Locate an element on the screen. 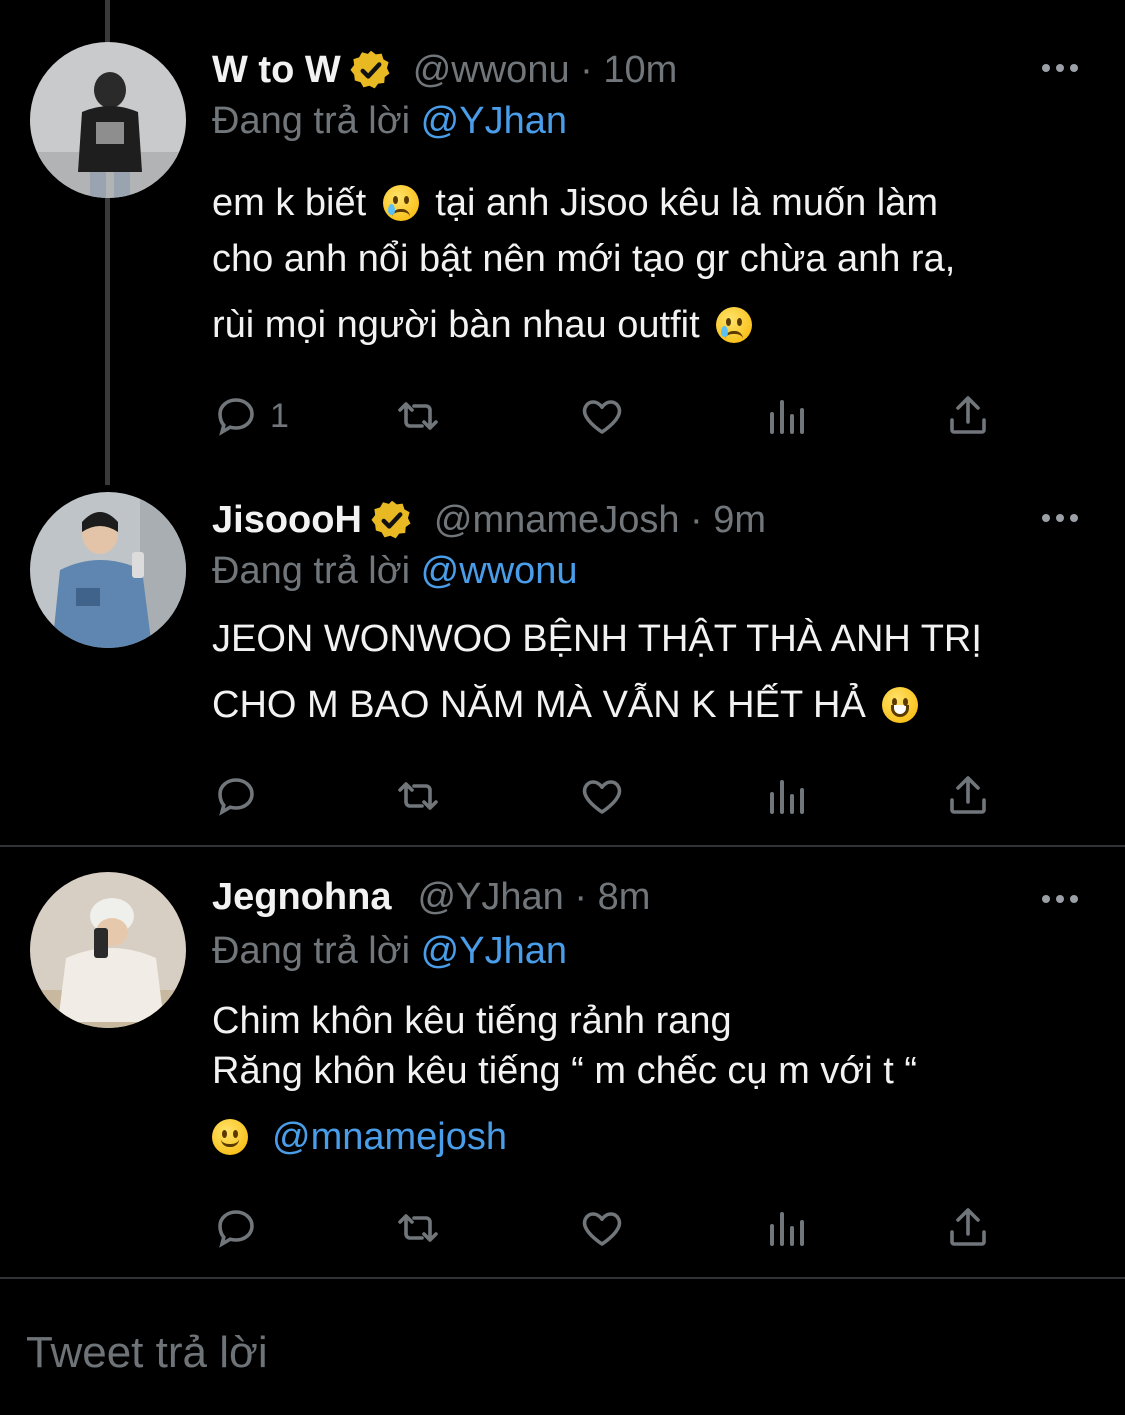 The height and width of the screenshot is (1415, 1125). tweet-text-line: em k biết tại anh Jisoo kêu là muốn làm is located at coordinates (575, 203).